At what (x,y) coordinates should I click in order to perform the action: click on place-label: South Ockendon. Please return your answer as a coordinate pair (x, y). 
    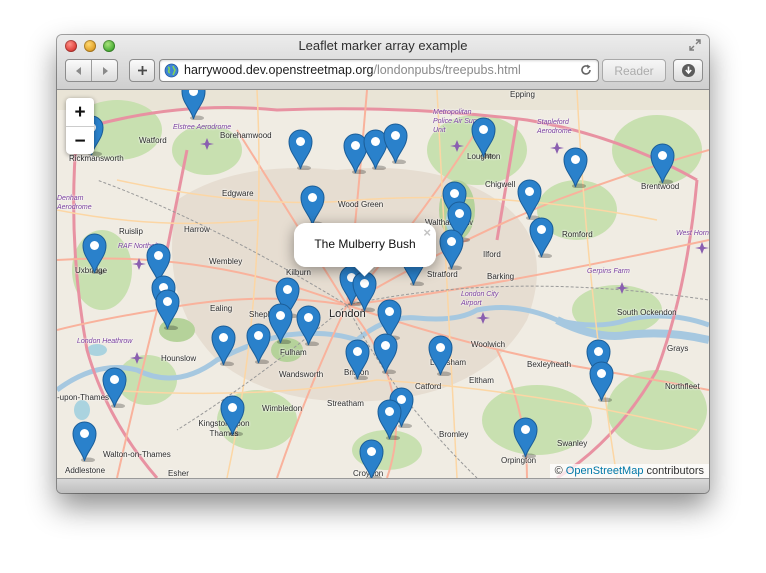
    Looking at the image, I should click on (647, 312).